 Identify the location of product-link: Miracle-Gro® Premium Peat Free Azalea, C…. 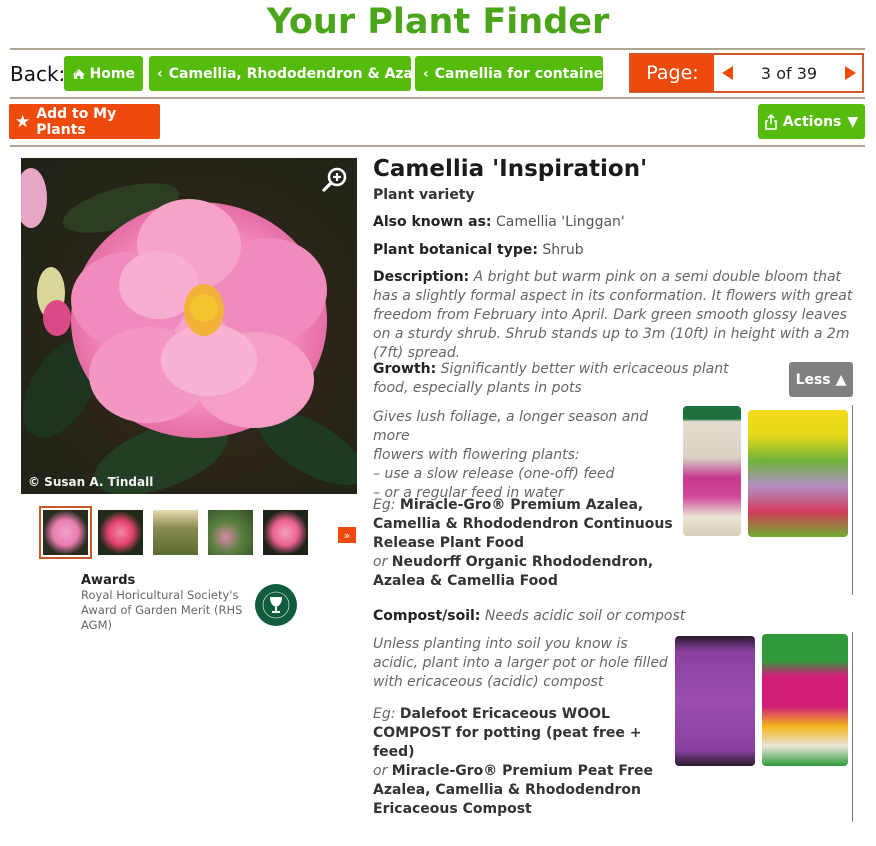
(513, 790).